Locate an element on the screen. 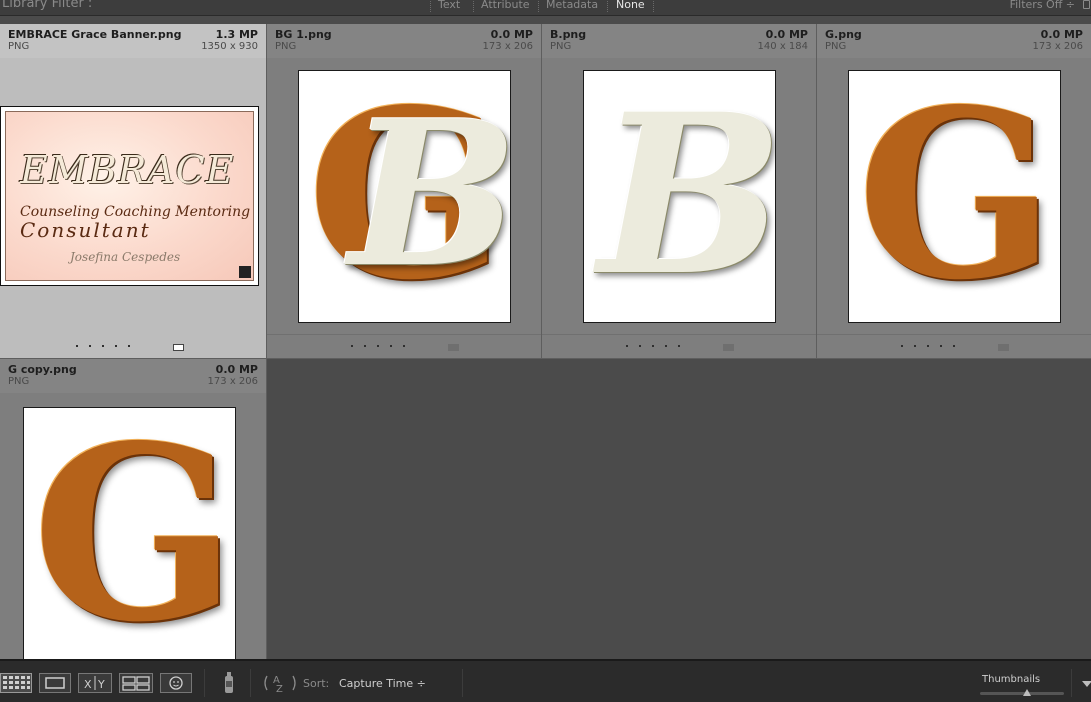 The height and width of the screenshot is (702, 1091). megapixels: 1.3 MP is located at coordinates (236, 34).